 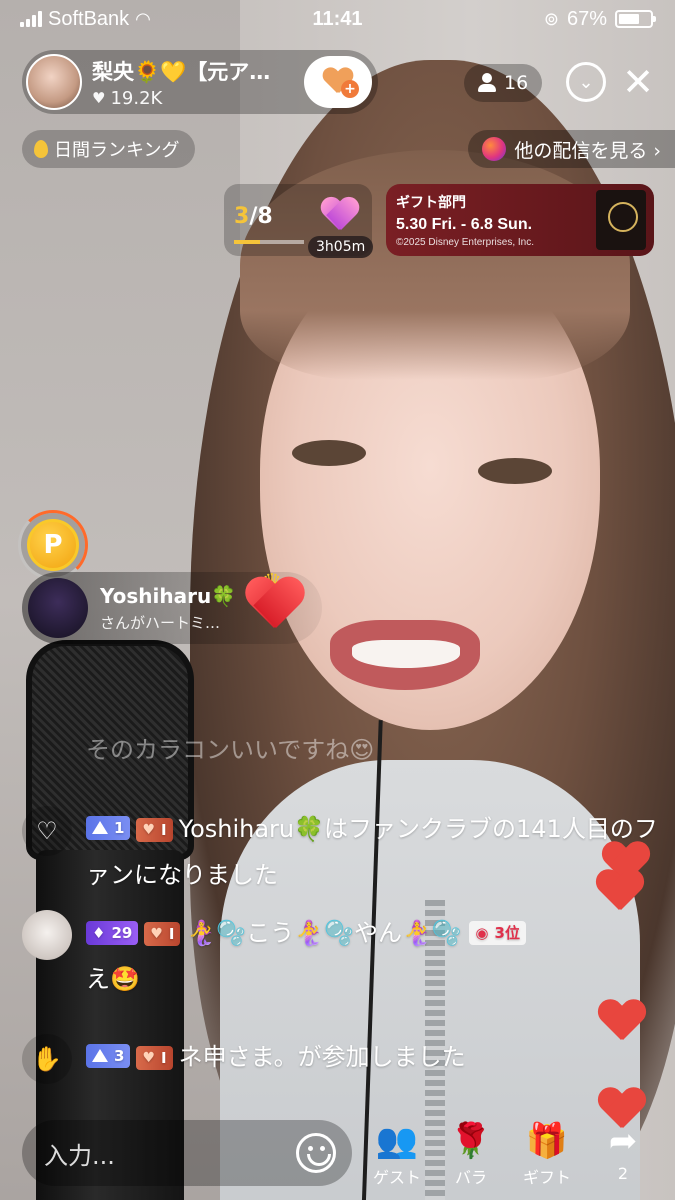 I want to click on status-right: ⊚ 67%, so click(x=599, y=19).